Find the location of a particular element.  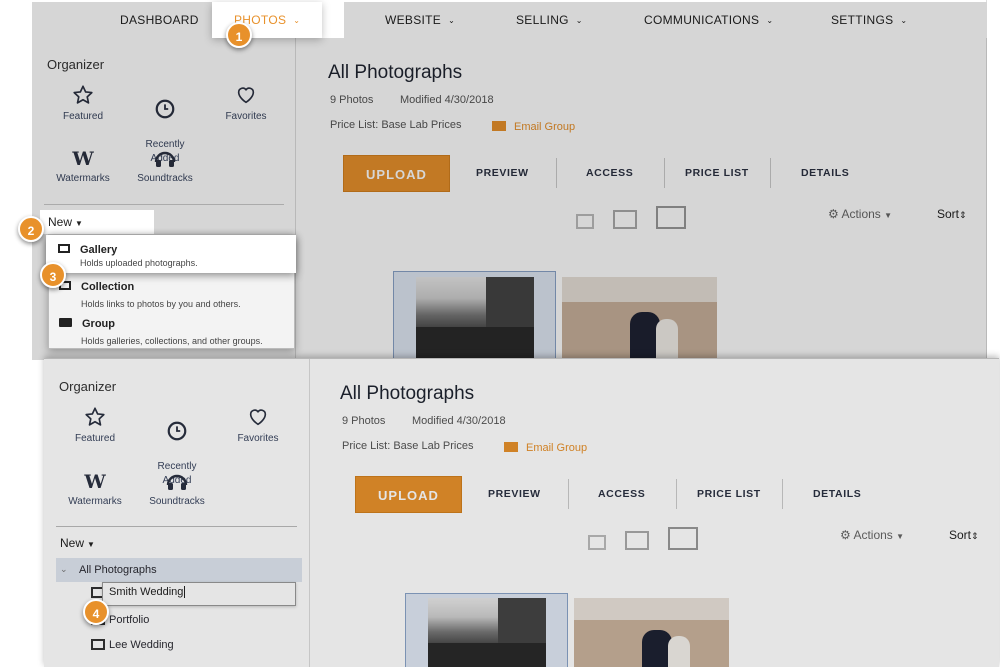

headphones-icon is located at coordinates (177, 482).